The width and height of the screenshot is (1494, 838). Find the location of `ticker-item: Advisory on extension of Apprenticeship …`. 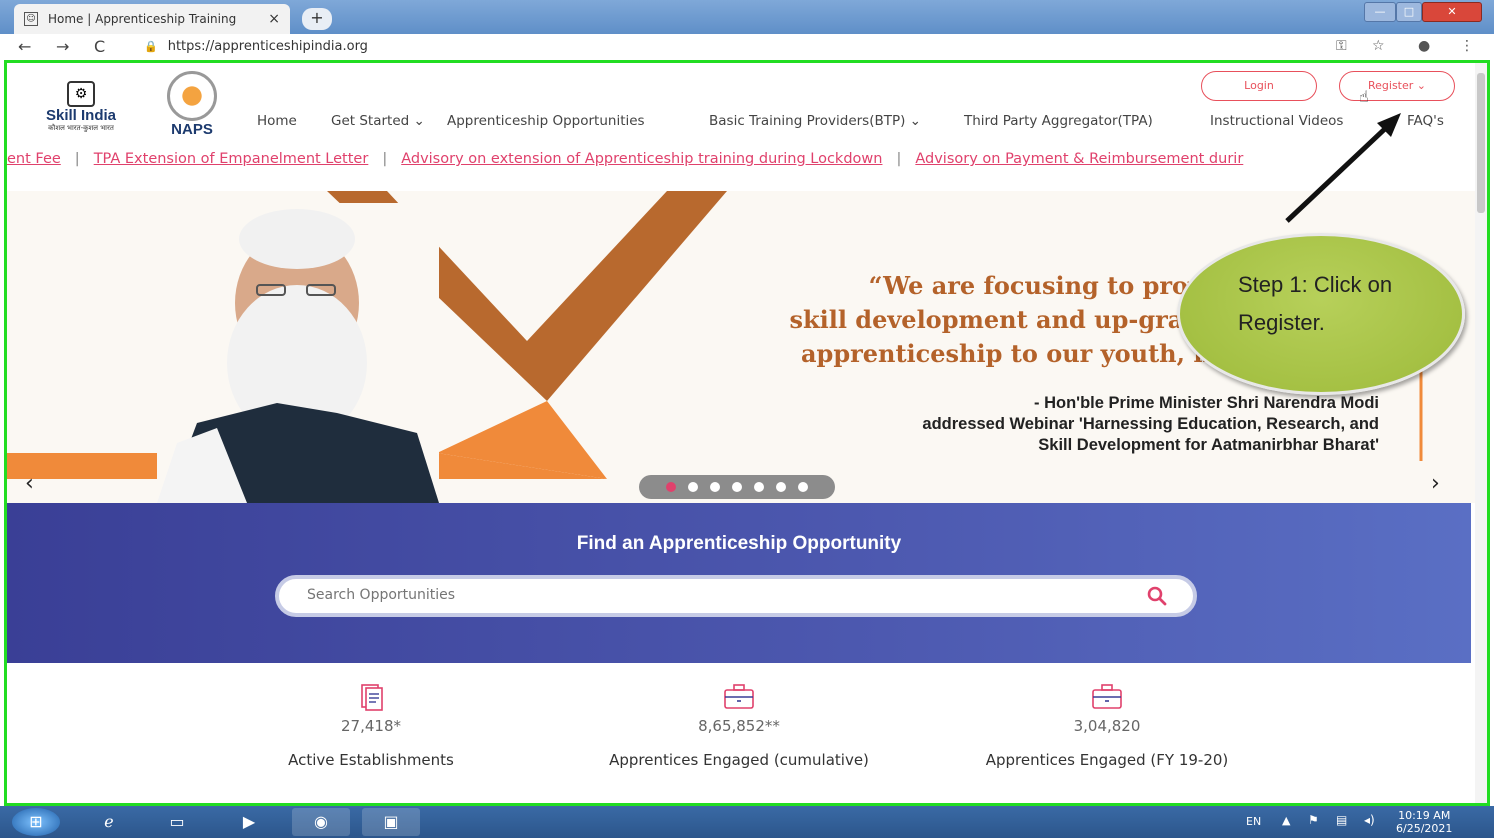

ticker-item: Advisory on extension of Apprenticeship … is located at coordinates (641, 159).